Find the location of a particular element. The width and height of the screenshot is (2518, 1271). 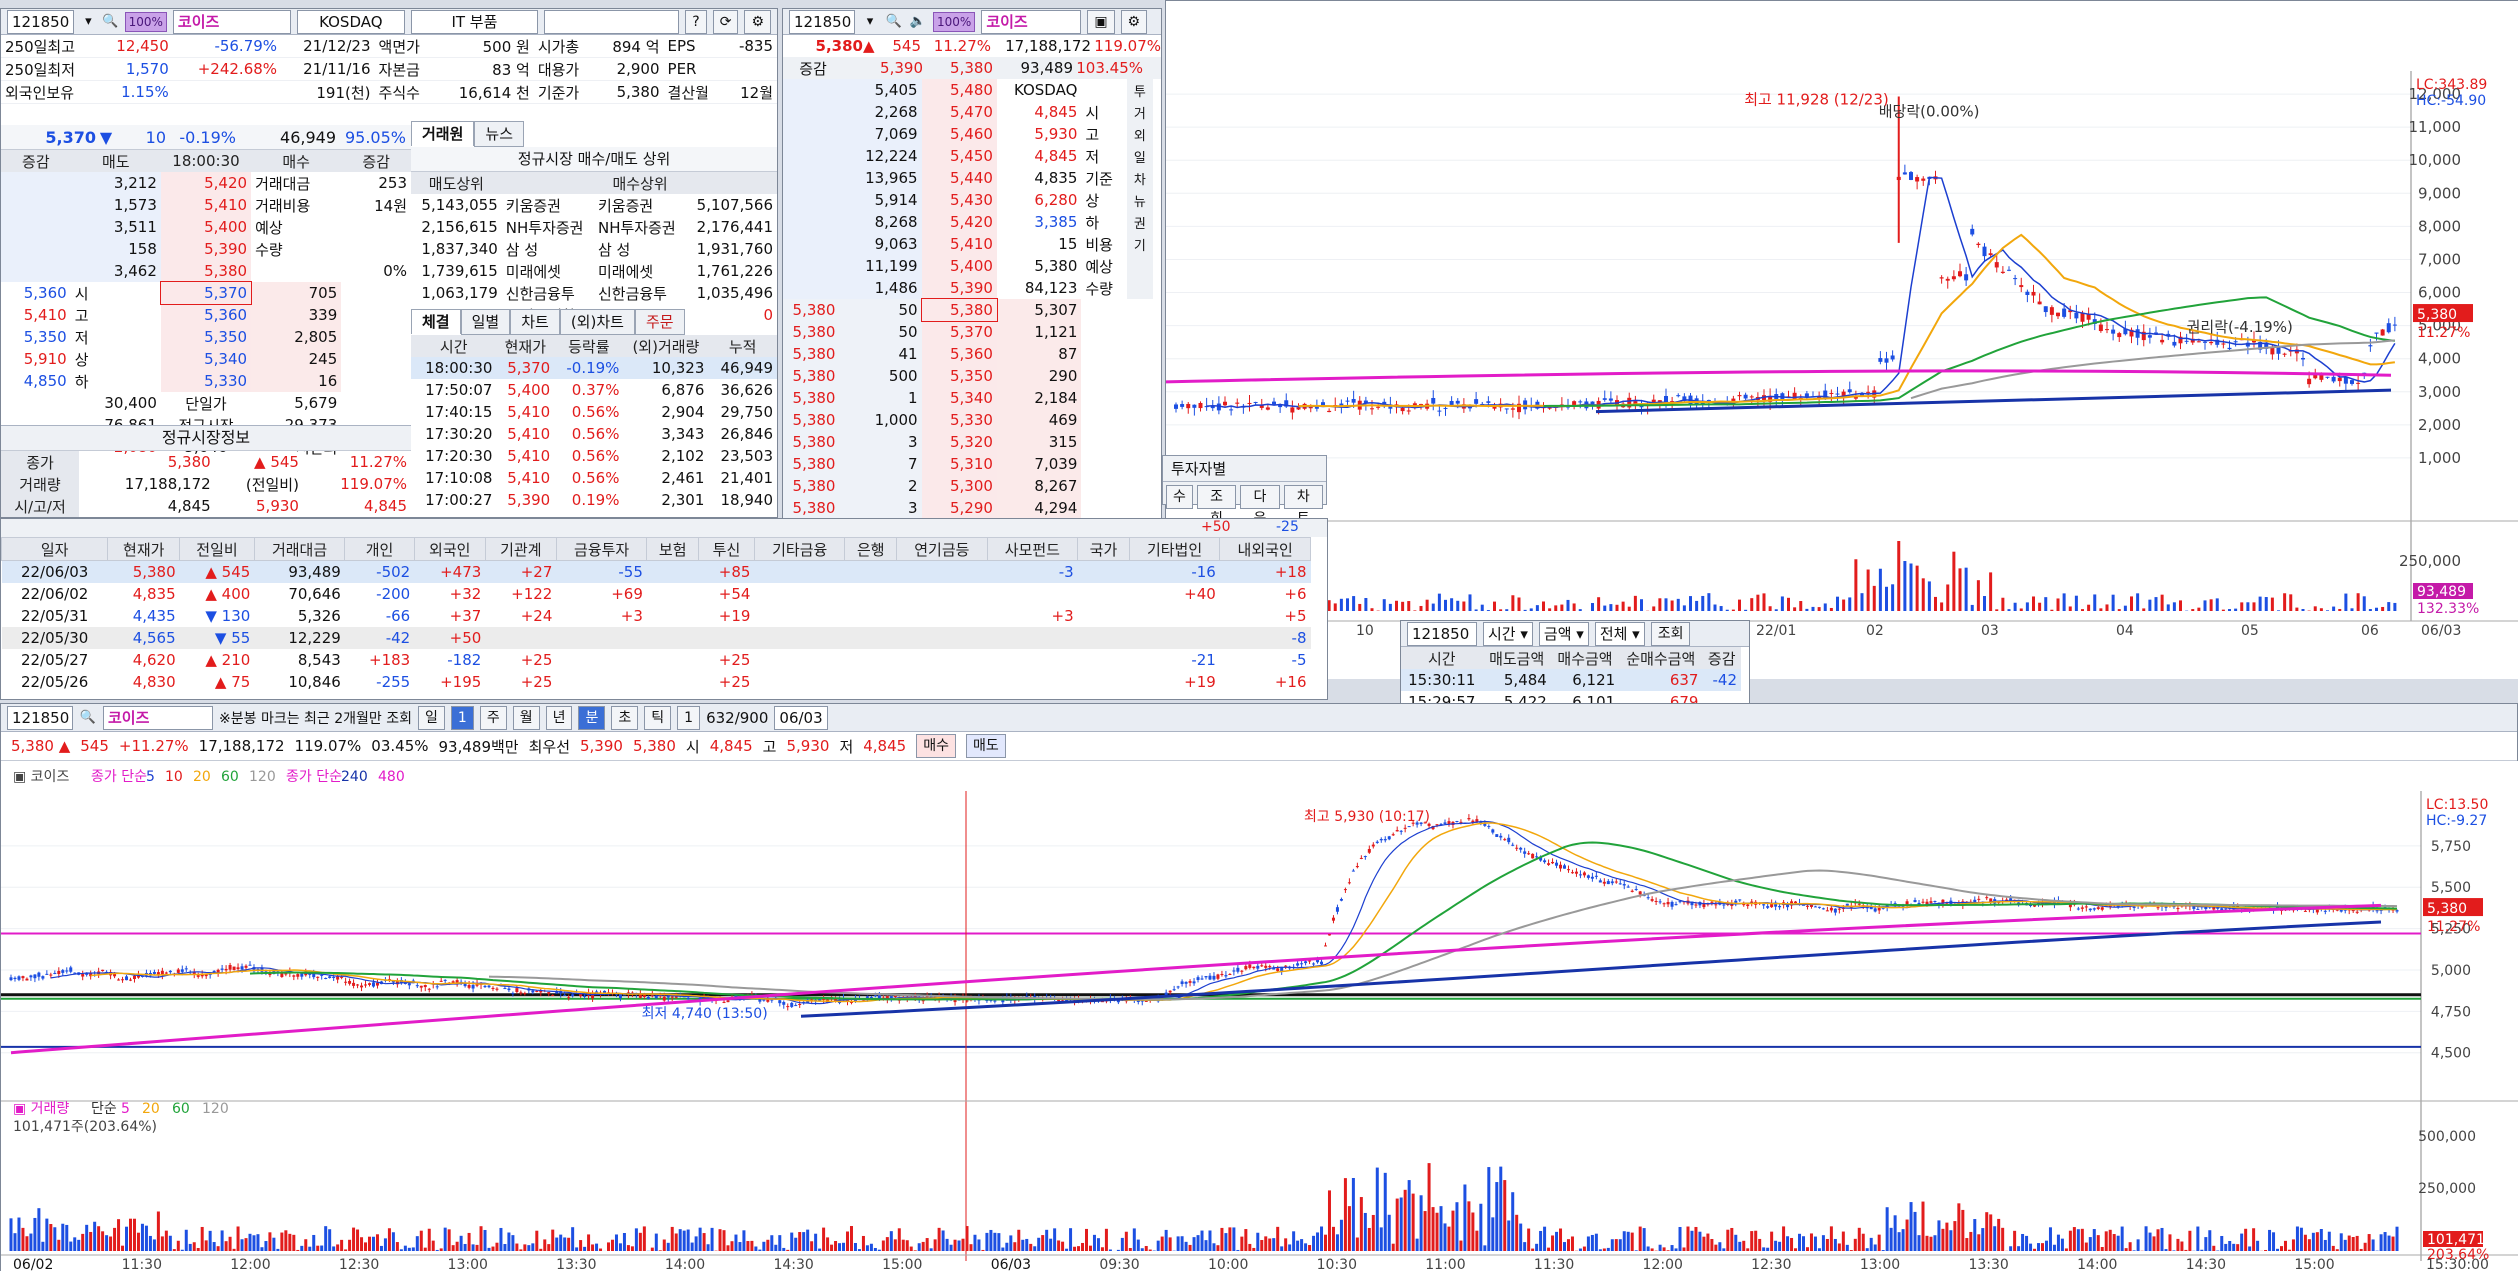

ob2-ask-price: 5,410 is located at coordinates (959, 244).